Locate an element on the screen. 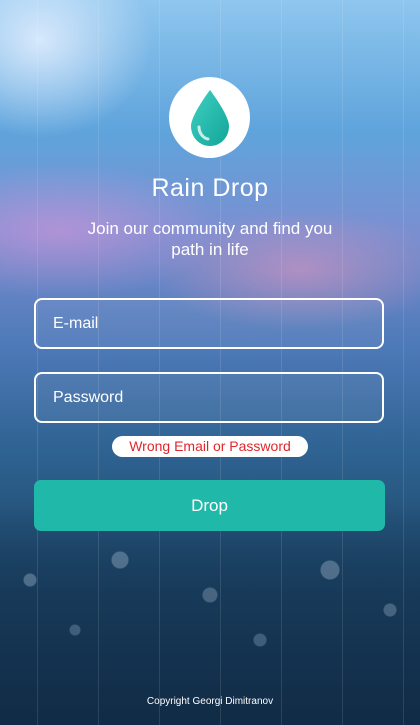 The width and height of the screenshot is (420, 725). login-error-message: Wrong Email or Password is located at coordinates (210, 446).